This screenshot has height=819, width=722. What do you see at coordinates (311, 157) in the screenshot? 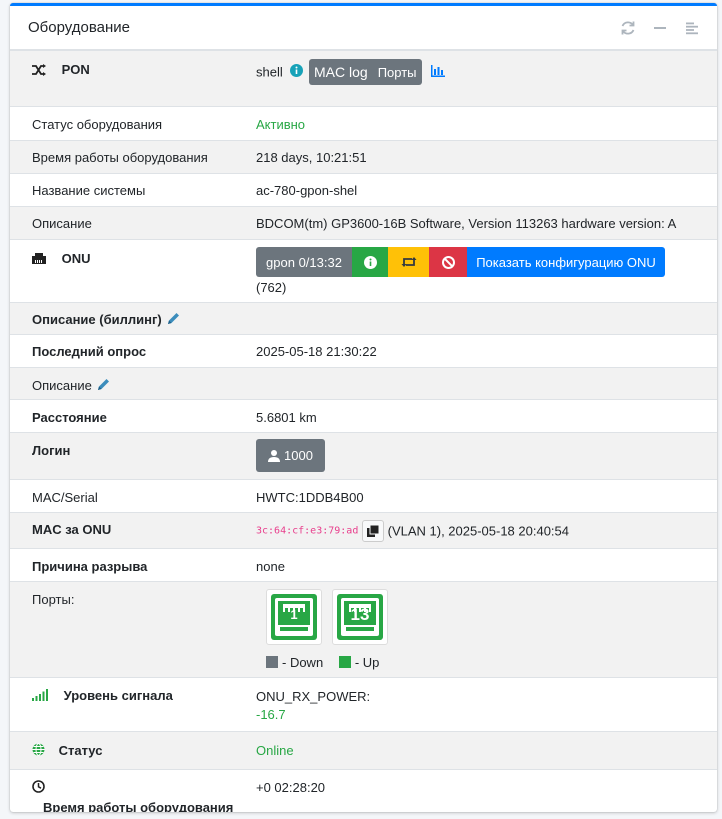
I see `uptime-value: 218 days, 10:21:51` at bounding box center [311, 157].